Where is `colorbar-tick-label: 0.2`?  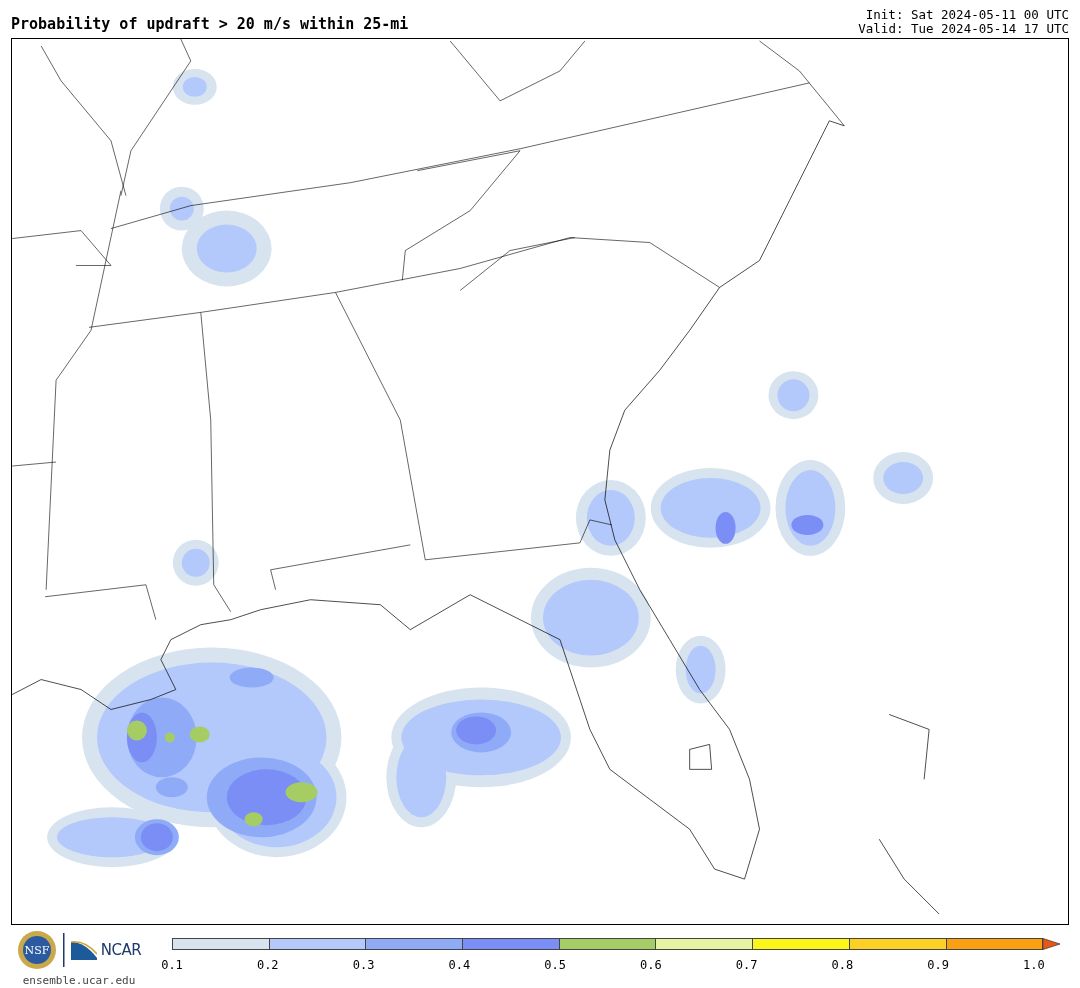
colorbar-tick-label: 0.2 is located at coordinates (267, 965).